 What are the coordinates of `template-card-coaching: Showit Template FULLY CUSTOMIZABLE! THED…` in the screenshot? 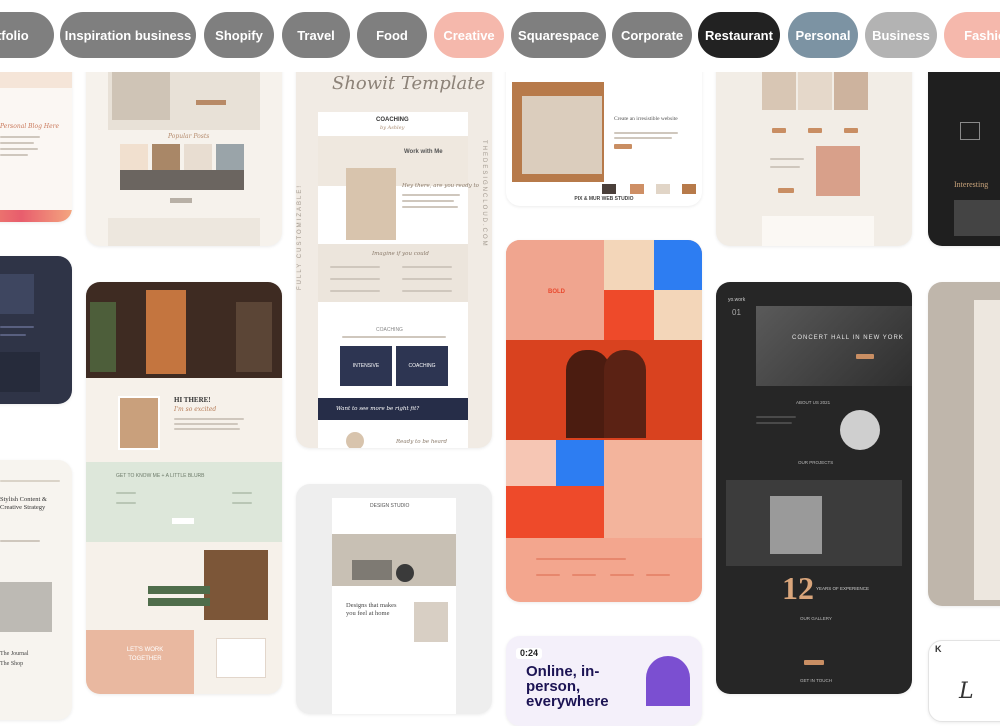 It's located at (394, 244).